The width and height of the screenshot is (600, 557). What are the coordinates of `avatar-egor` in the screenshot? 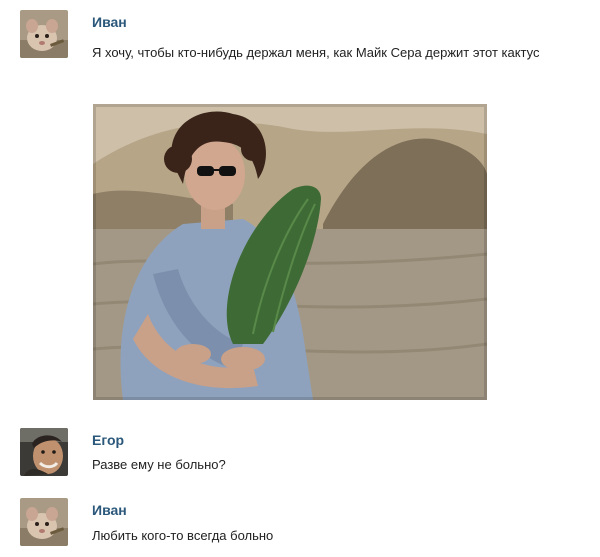 It's located at (44, 452).